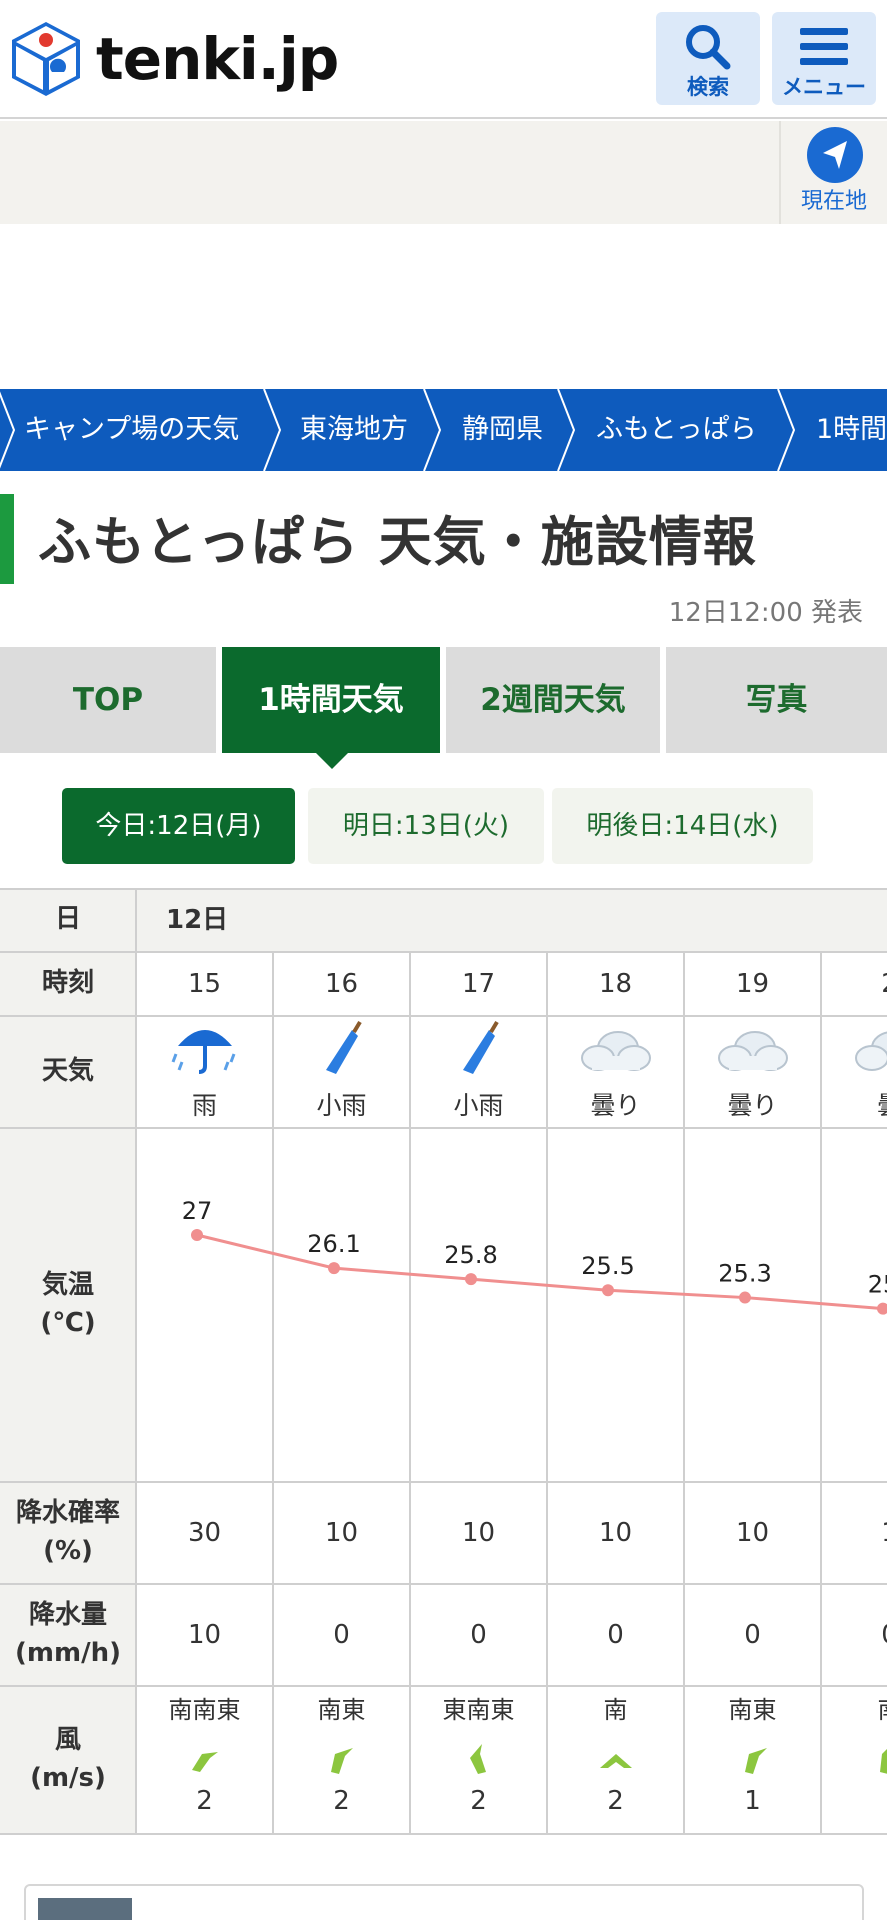  Describe the element at coordinates (708, 87) in the screenshot. I see `search-label: 検索` at that location.